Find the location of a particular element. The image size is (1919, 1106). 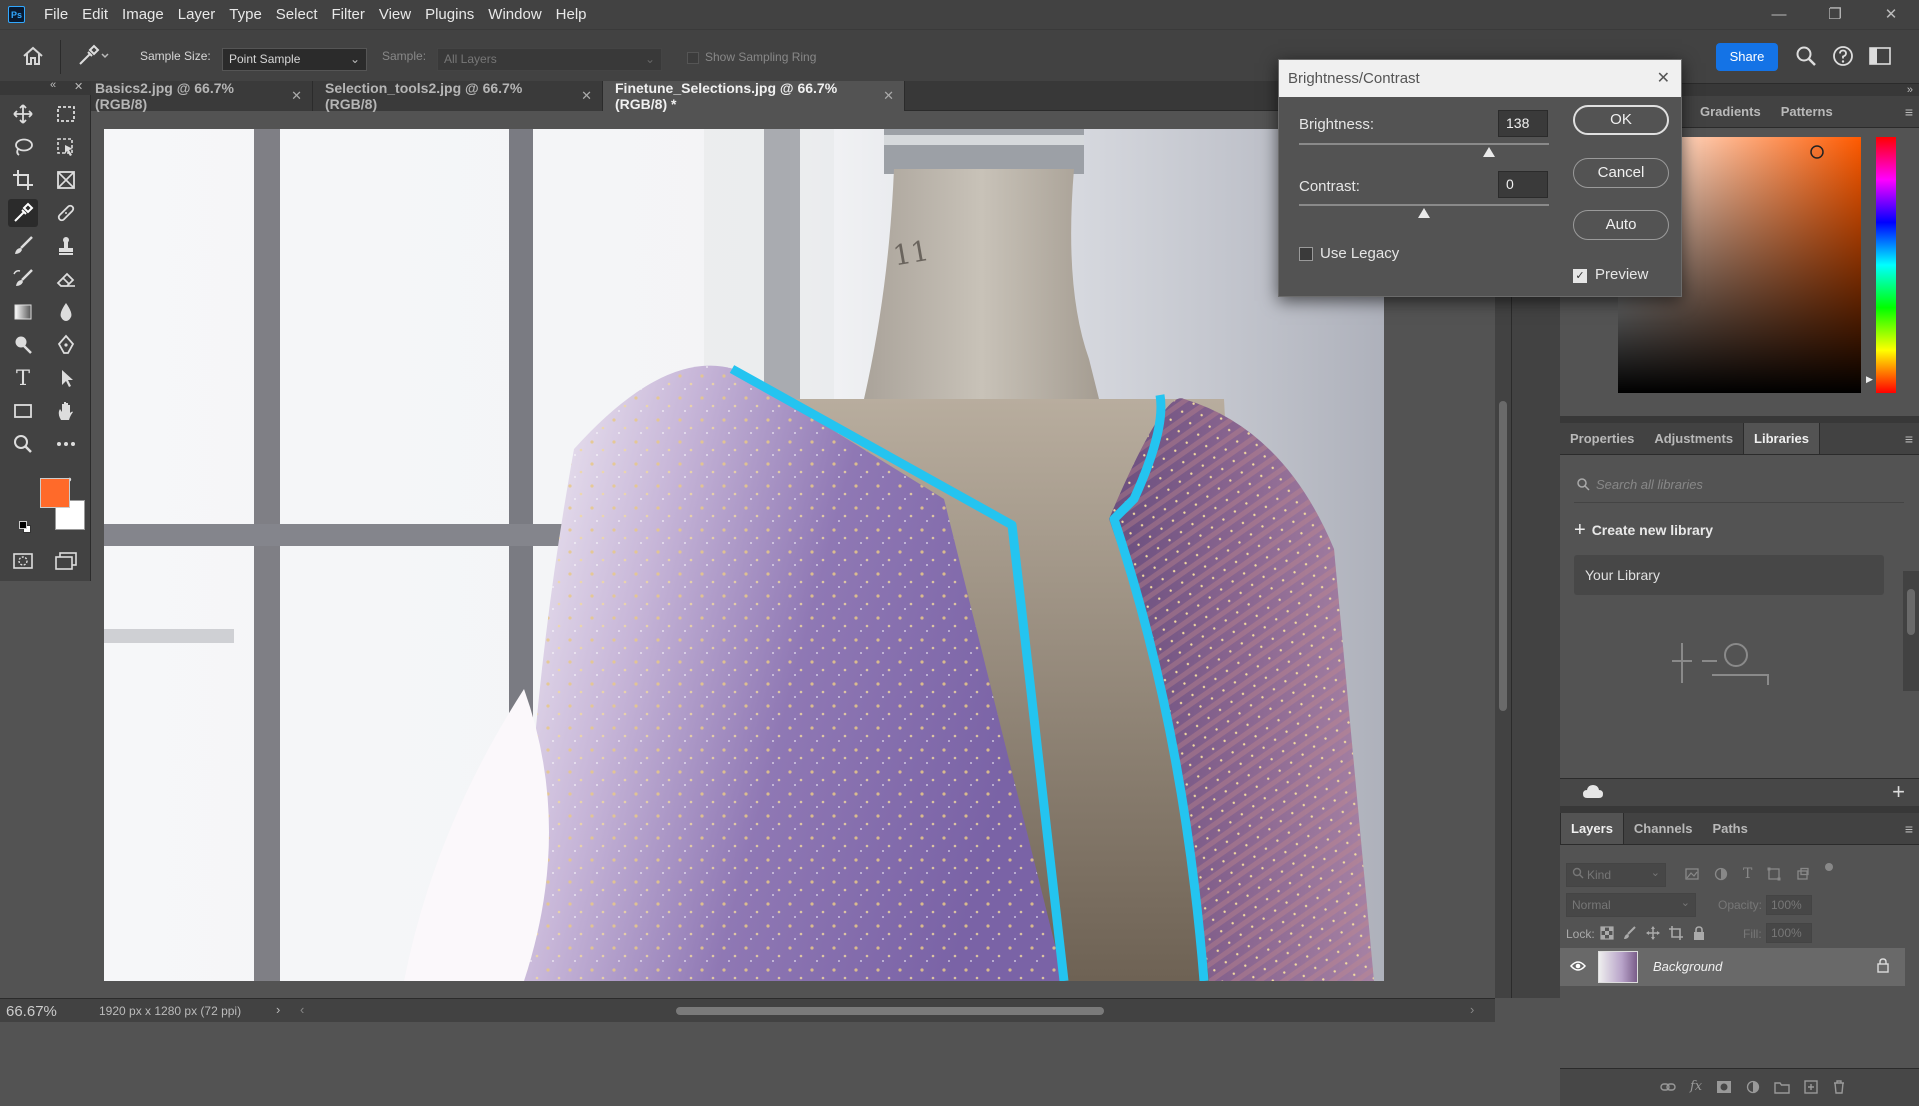

eraser-tool-icon is located at coordinates (66, 279).